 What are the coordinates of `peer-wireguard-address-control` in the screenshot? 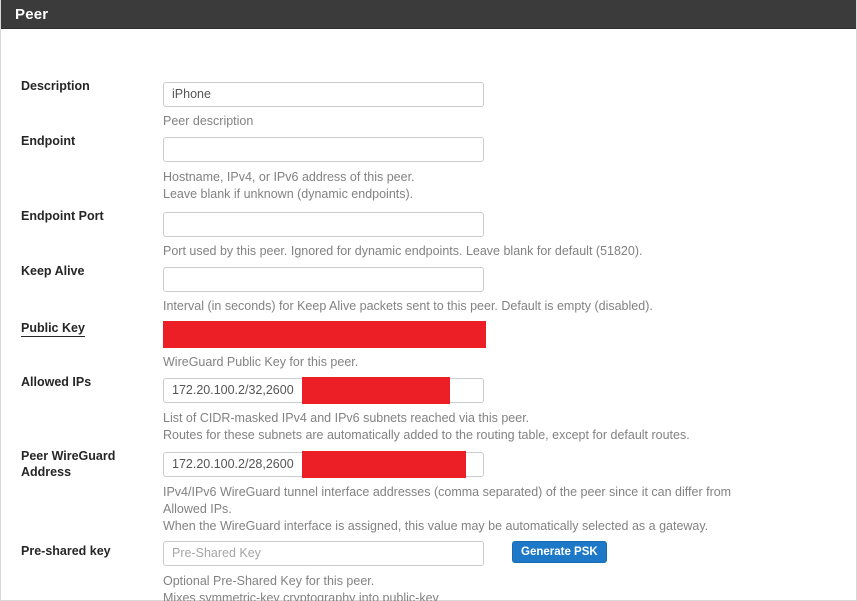 It's located at (323, 464).